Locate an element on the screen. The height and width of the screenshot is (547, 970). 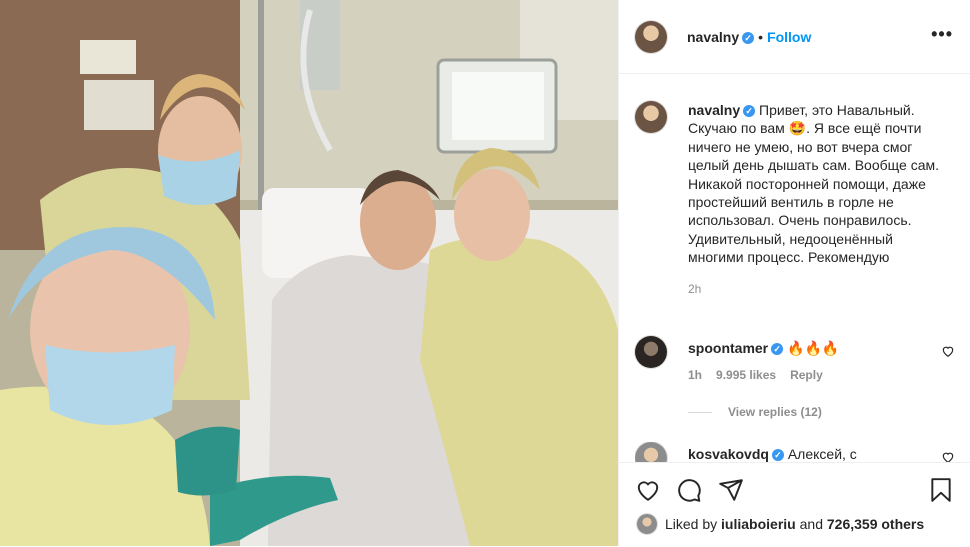
liked-by-user: iuliaboieriu is located at coordinates (758, 524).